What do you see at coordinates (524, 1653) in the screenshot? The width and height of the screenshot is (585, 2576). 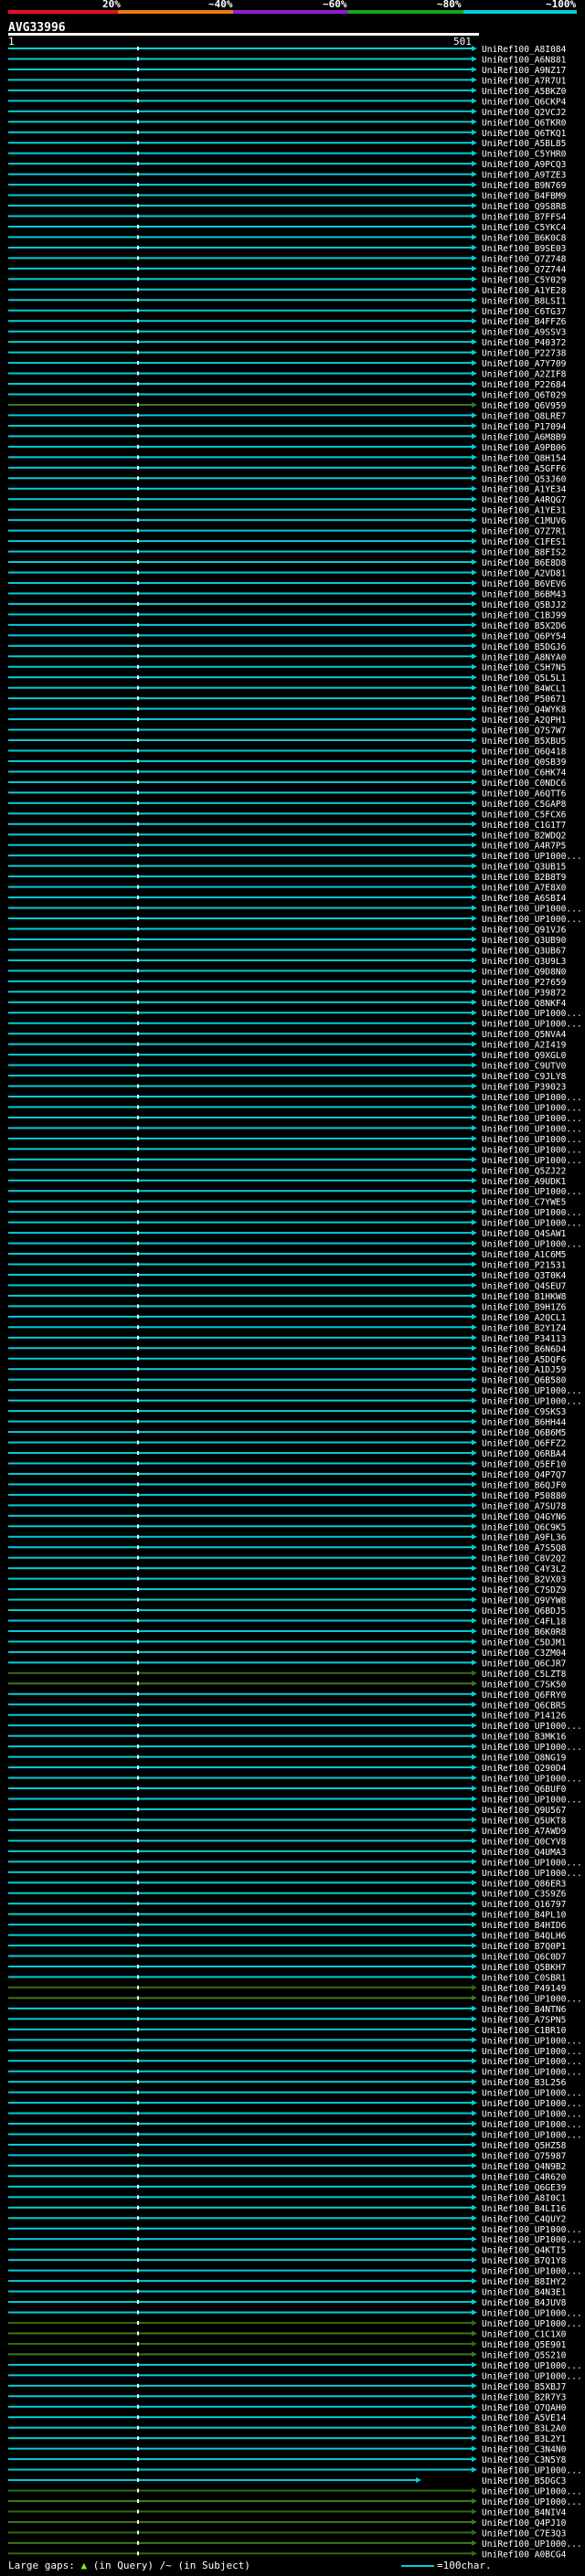 I see `hit-label: UniRef100_C3ZM04` at bounding box center [524, 1653].